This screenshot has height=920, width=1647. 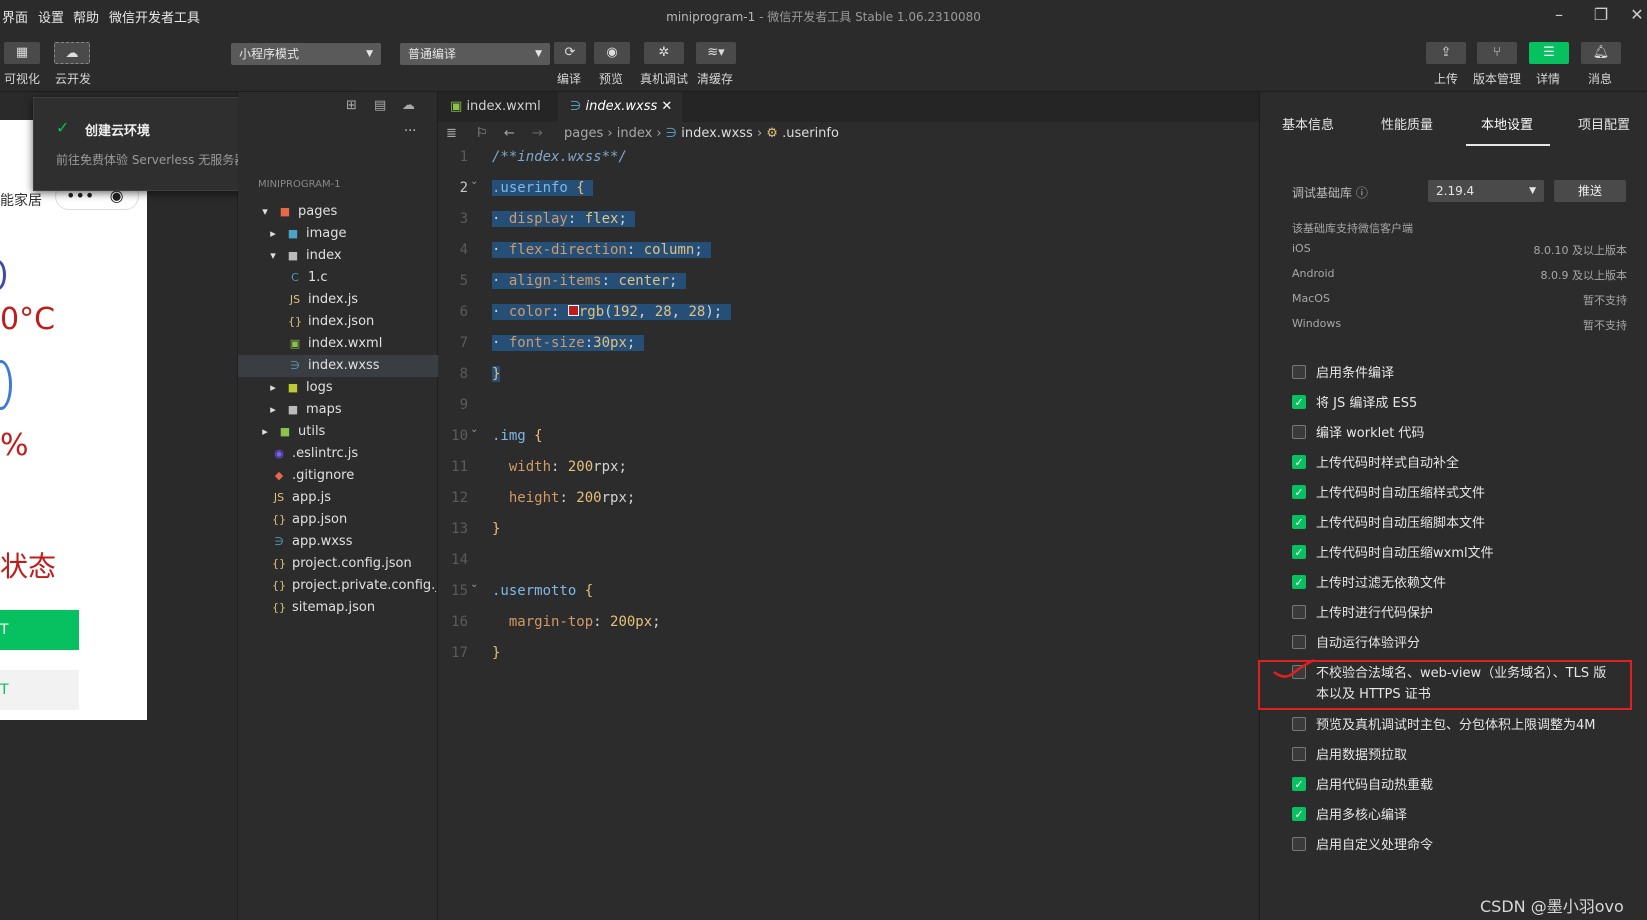 What do you see at coordinates (1366, 401) in the screenshot?
I see `option-label: 将 JS 编译成 ES5` at bounding box center [1366, 401].